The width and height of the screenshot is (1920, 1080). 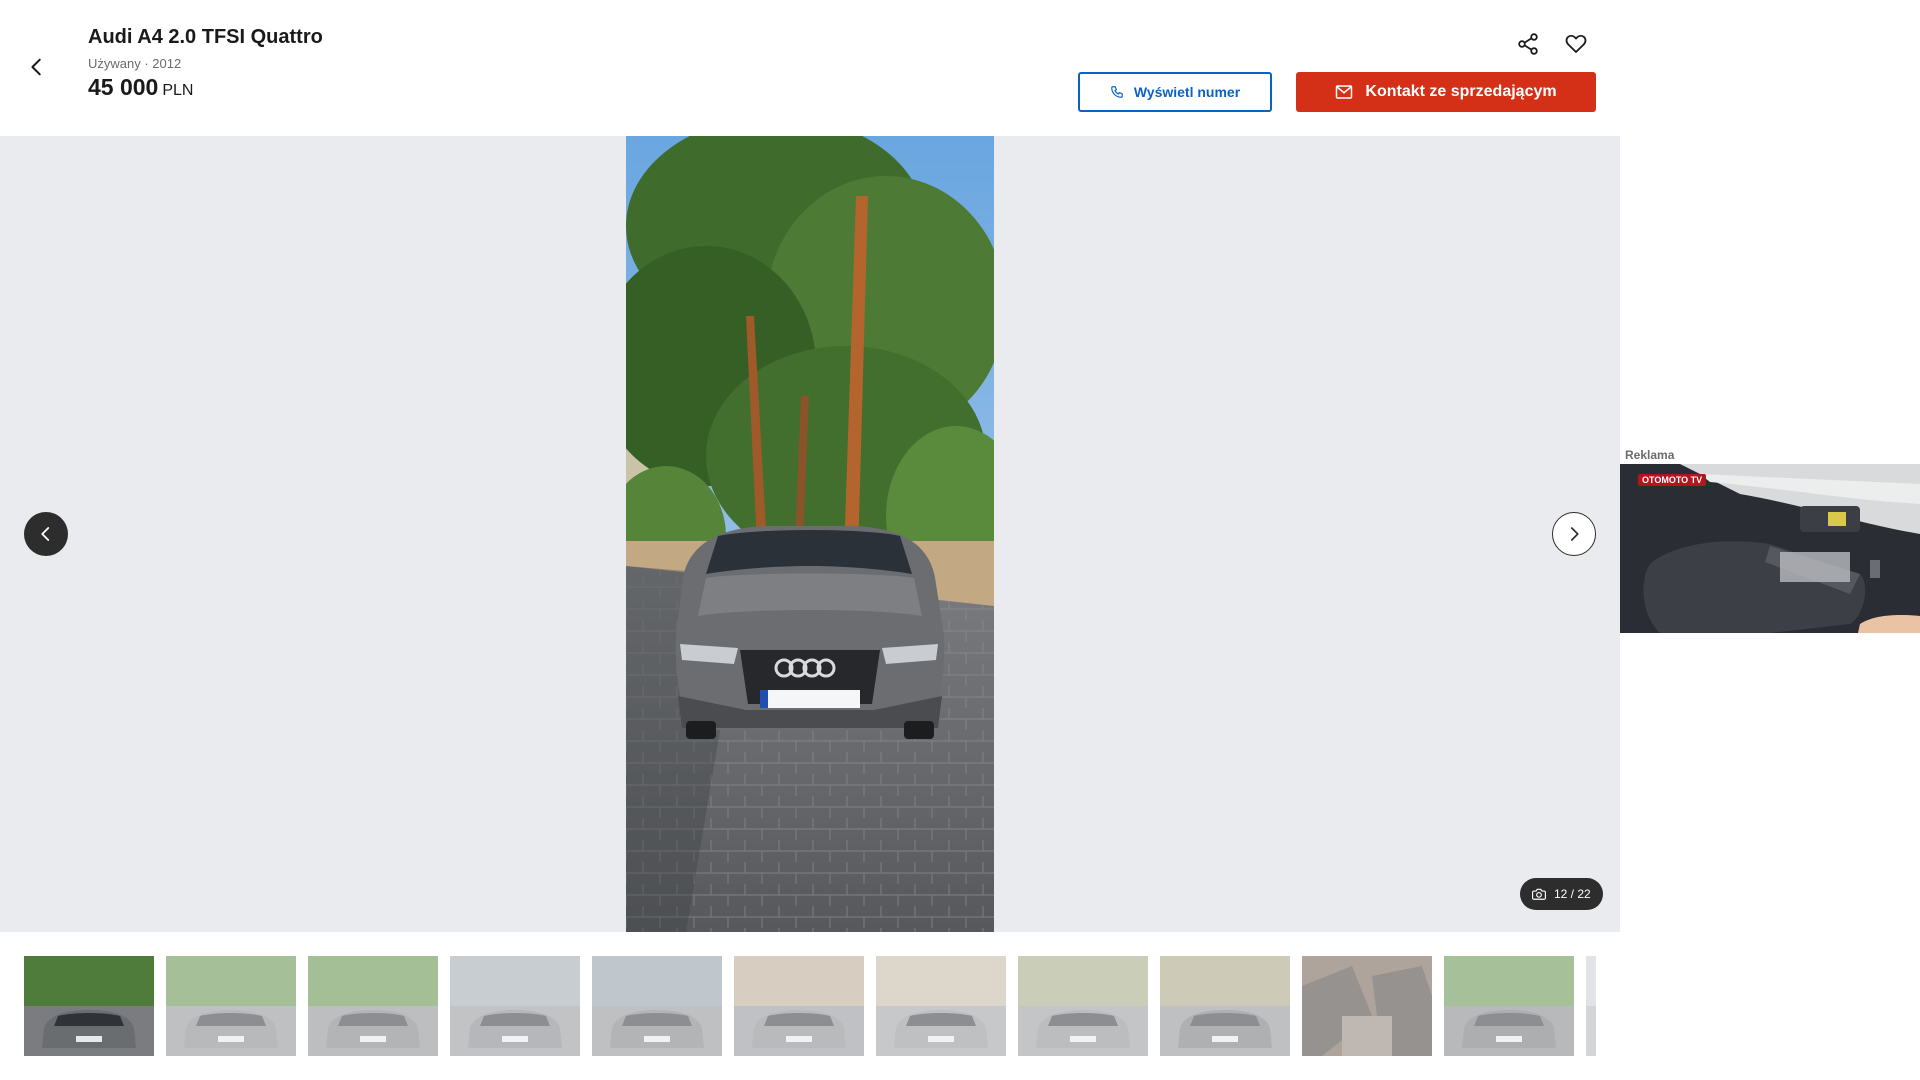 What do you see at coordinates (1187, 92) in the screenshot?
I see `show-number-label: Wyświetl numer` at bounding box center [1187, 92].